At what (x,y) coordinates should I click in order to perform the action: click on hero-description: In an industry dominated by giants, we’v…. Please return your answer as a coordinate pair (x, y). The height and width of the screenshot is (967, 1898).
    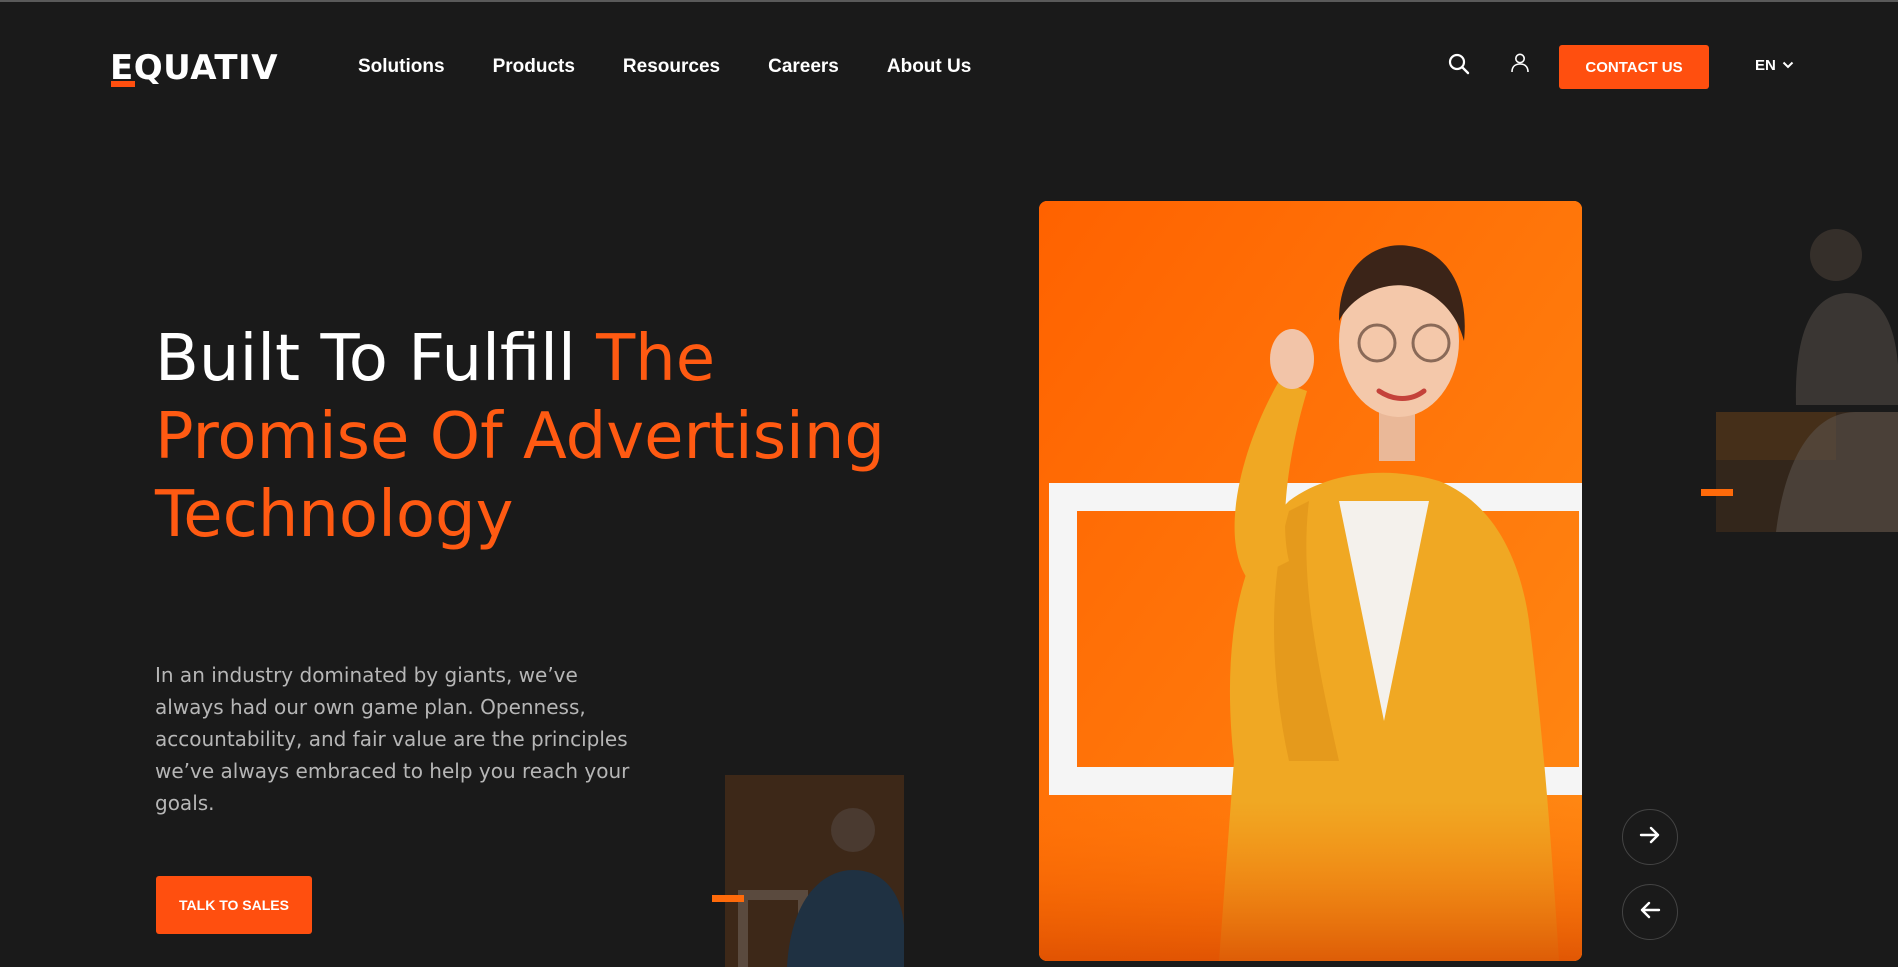
    Looking at the image, I should click on (392, 739).